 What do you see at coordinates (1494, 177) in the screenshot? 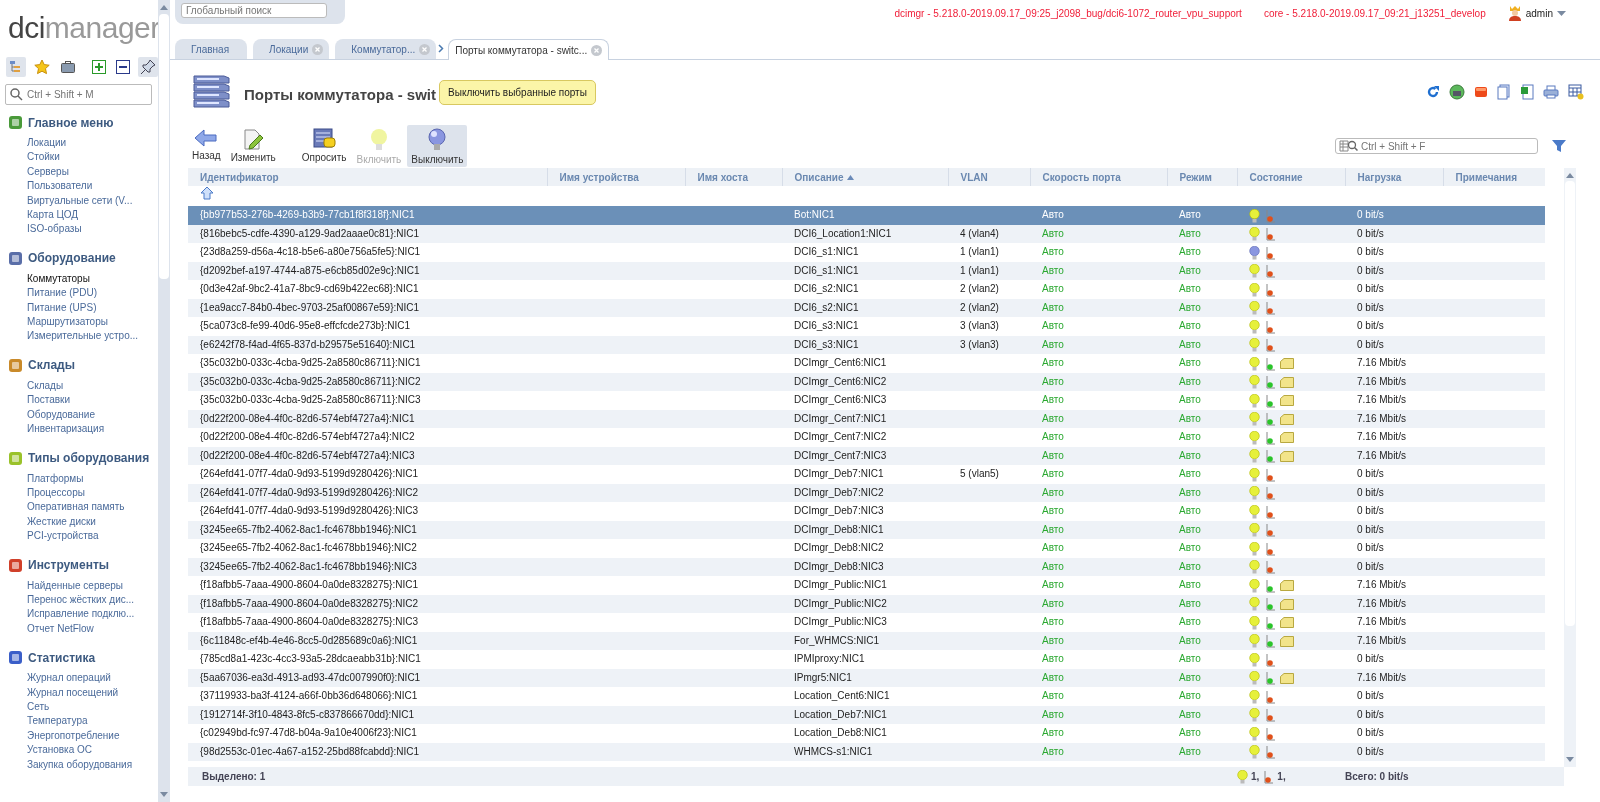
I see `column-header: Примечания` at bounding box center [1494, 177].